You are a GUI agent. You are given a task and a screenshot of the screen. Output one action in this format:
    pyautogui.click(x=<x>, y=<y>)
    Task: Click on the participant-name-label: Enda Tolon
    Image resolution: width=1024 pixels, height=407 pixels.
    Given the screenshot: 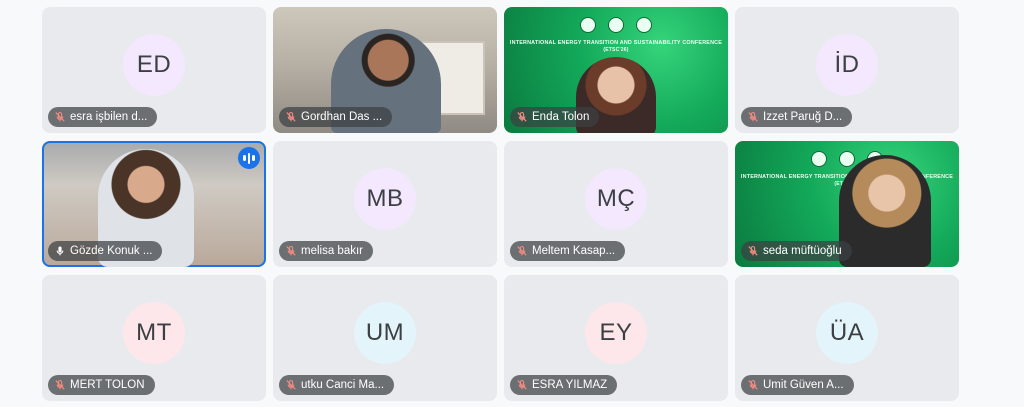 What is the action you would take?
    pyautogui.click(x=555, y=117)
    